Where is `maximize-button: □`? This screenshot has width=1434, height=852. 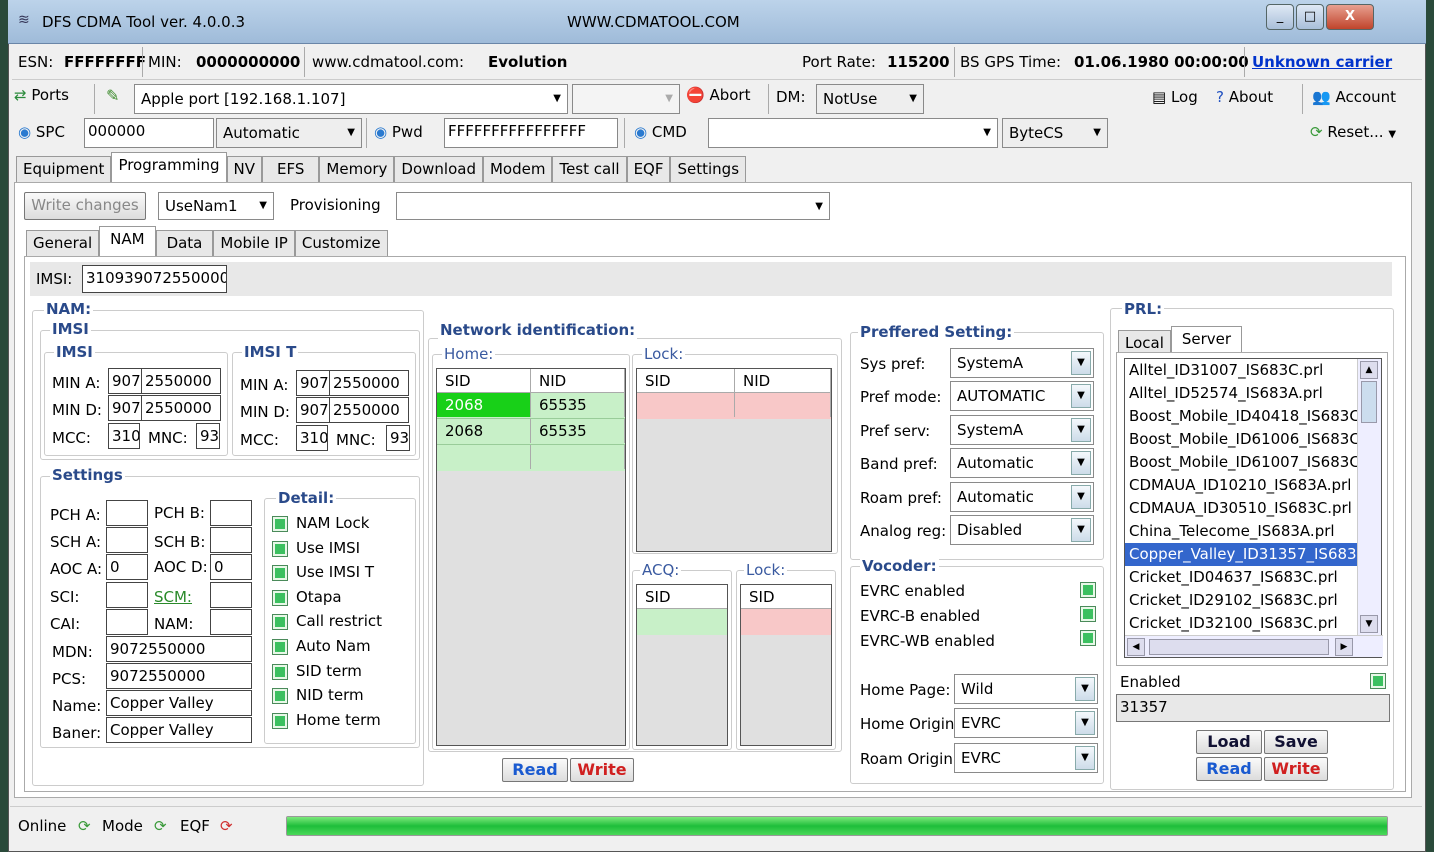 maximize-button: □ is located at coordinates (1310, 17).